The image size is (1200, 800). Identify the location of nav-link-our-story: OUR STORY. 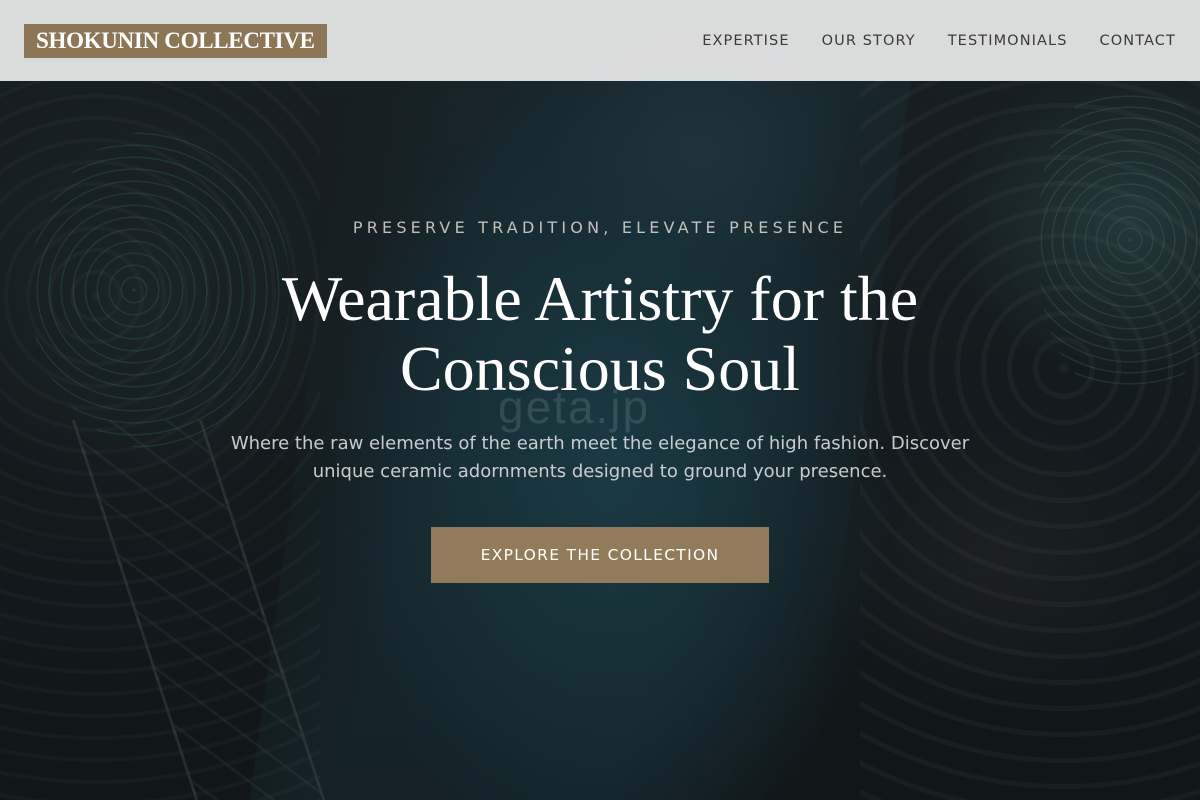
(869, 41).